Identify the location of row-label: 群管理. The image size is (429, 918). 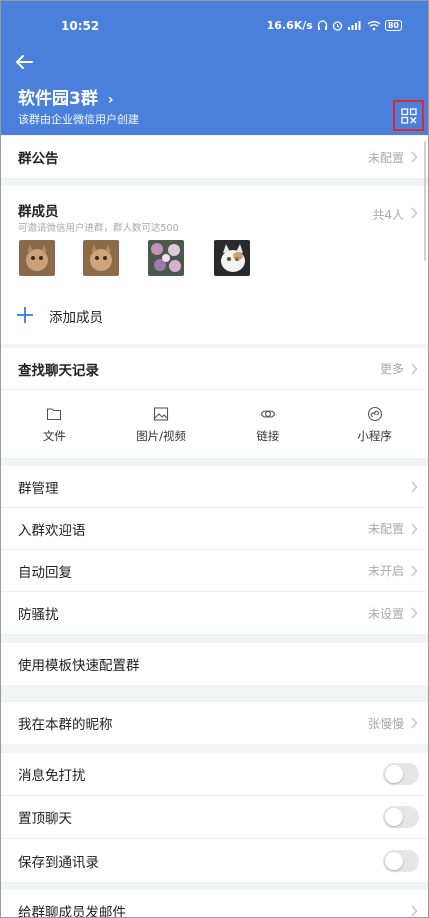
(38, 488).